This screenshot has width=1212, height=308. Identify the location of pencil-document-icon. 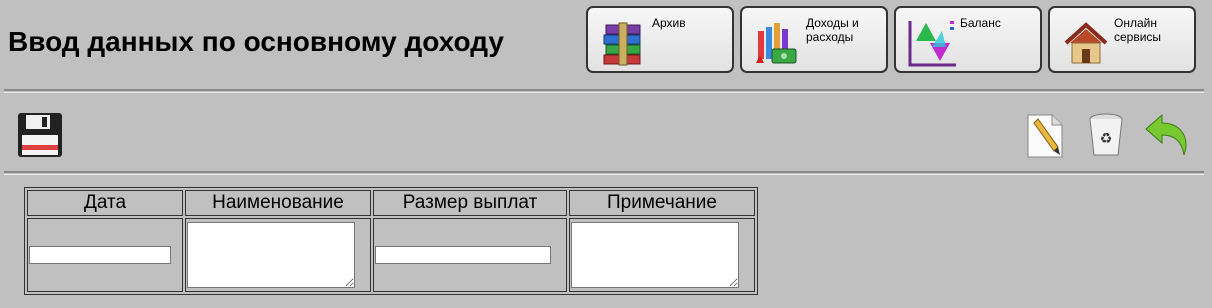
(1046, 138).